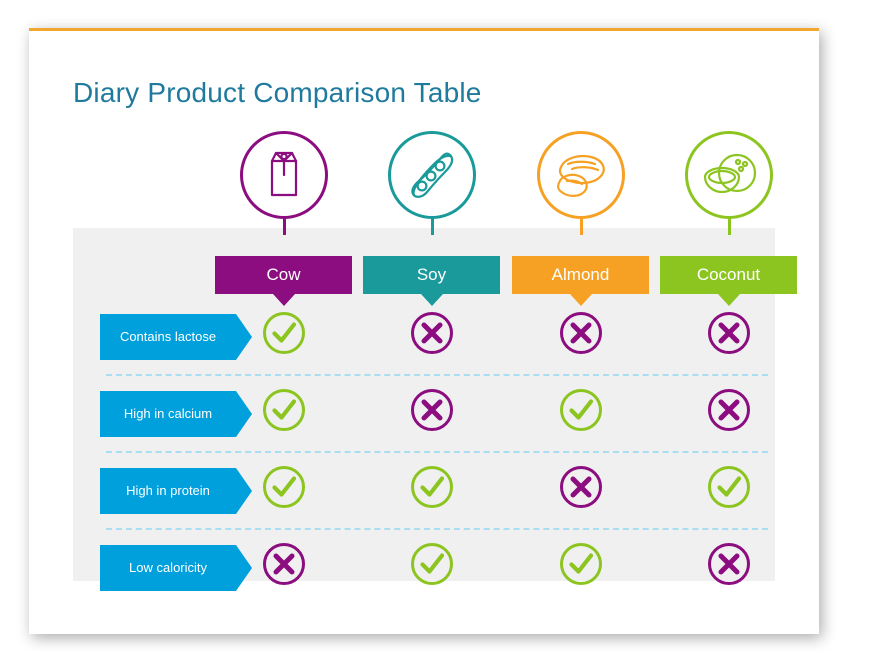  What do you see at coordinates (431, 274) in the screenshot?
I see `column-header-label: Soy` at bounding box center [431, 274].